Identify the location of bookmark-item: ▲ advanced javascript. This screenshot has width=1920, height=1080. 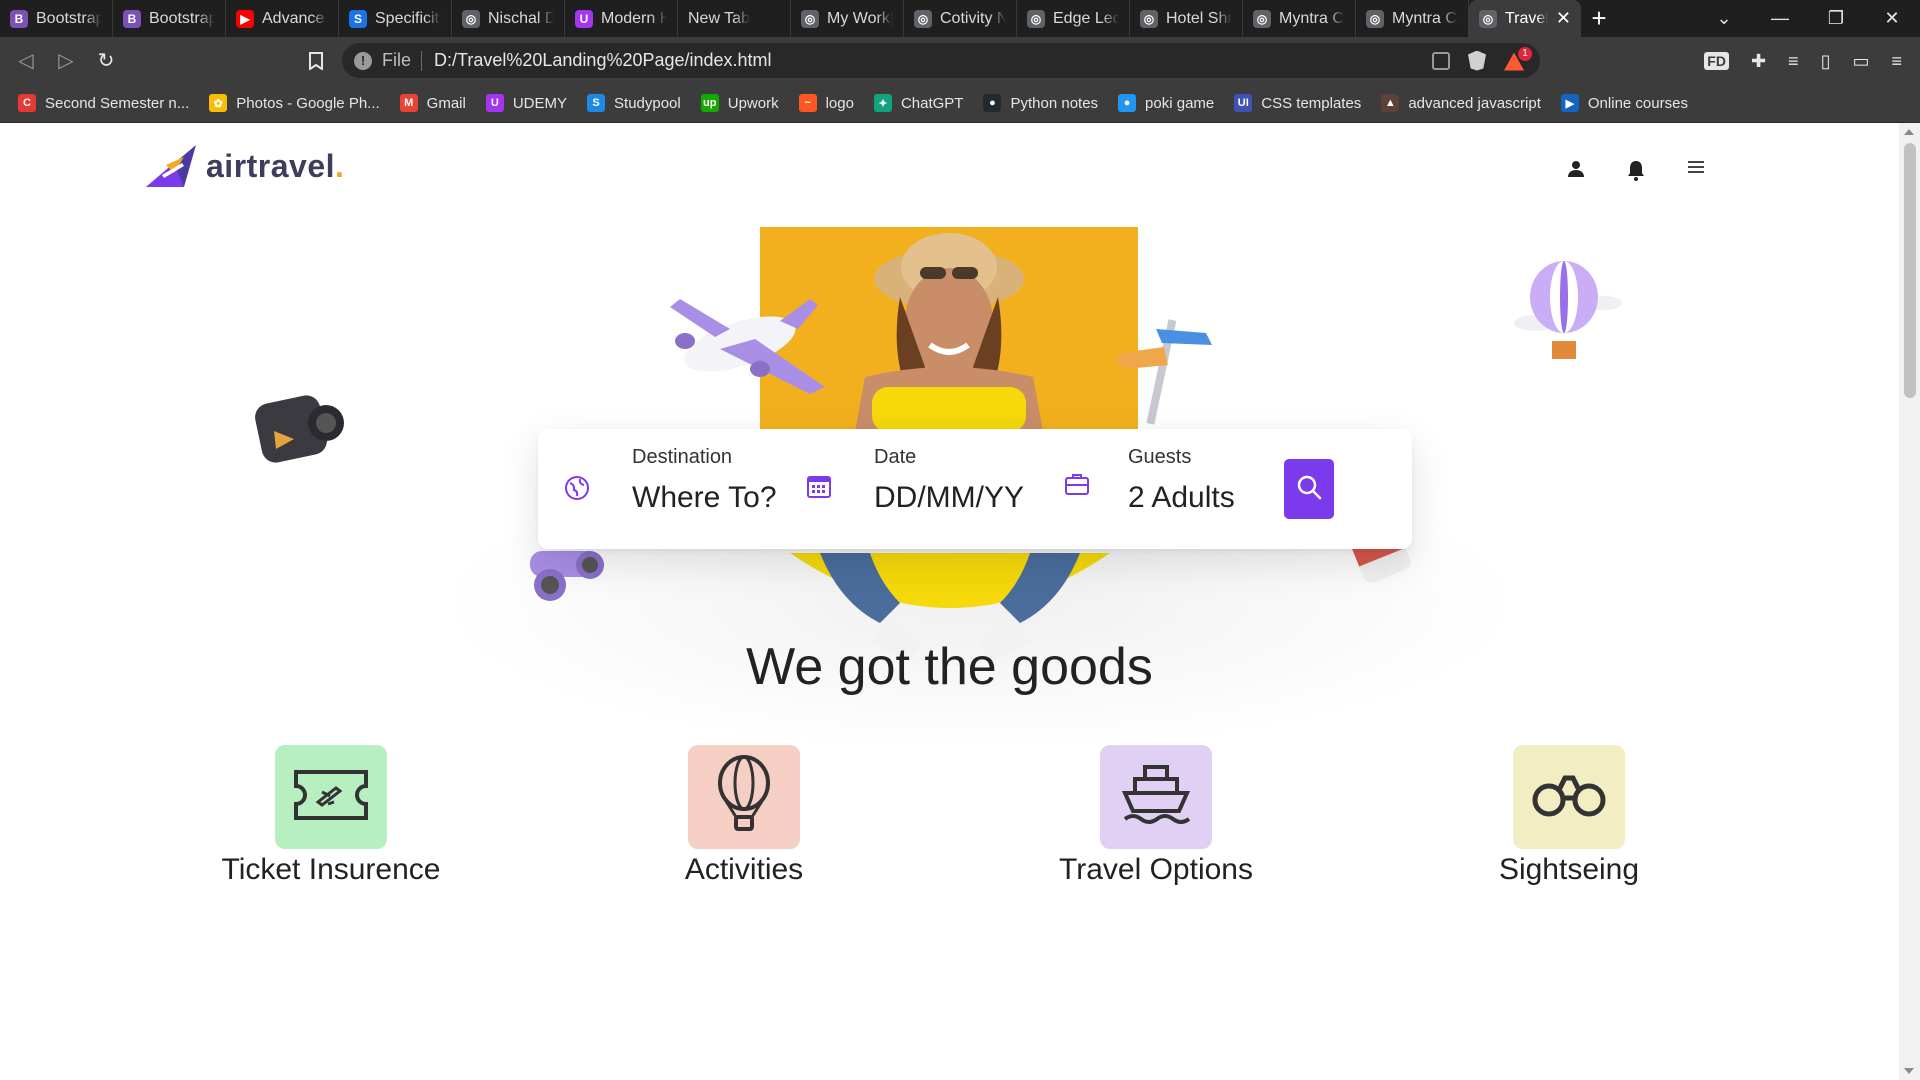
(1461, 103).